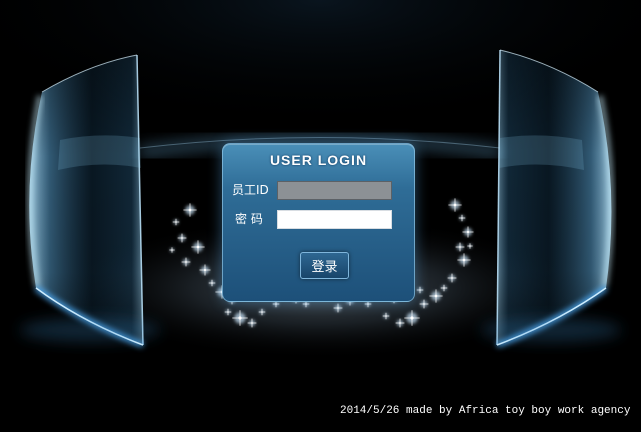 The image size is (641, 432). I want to click on right-floor-reflection, so click(551, 330).